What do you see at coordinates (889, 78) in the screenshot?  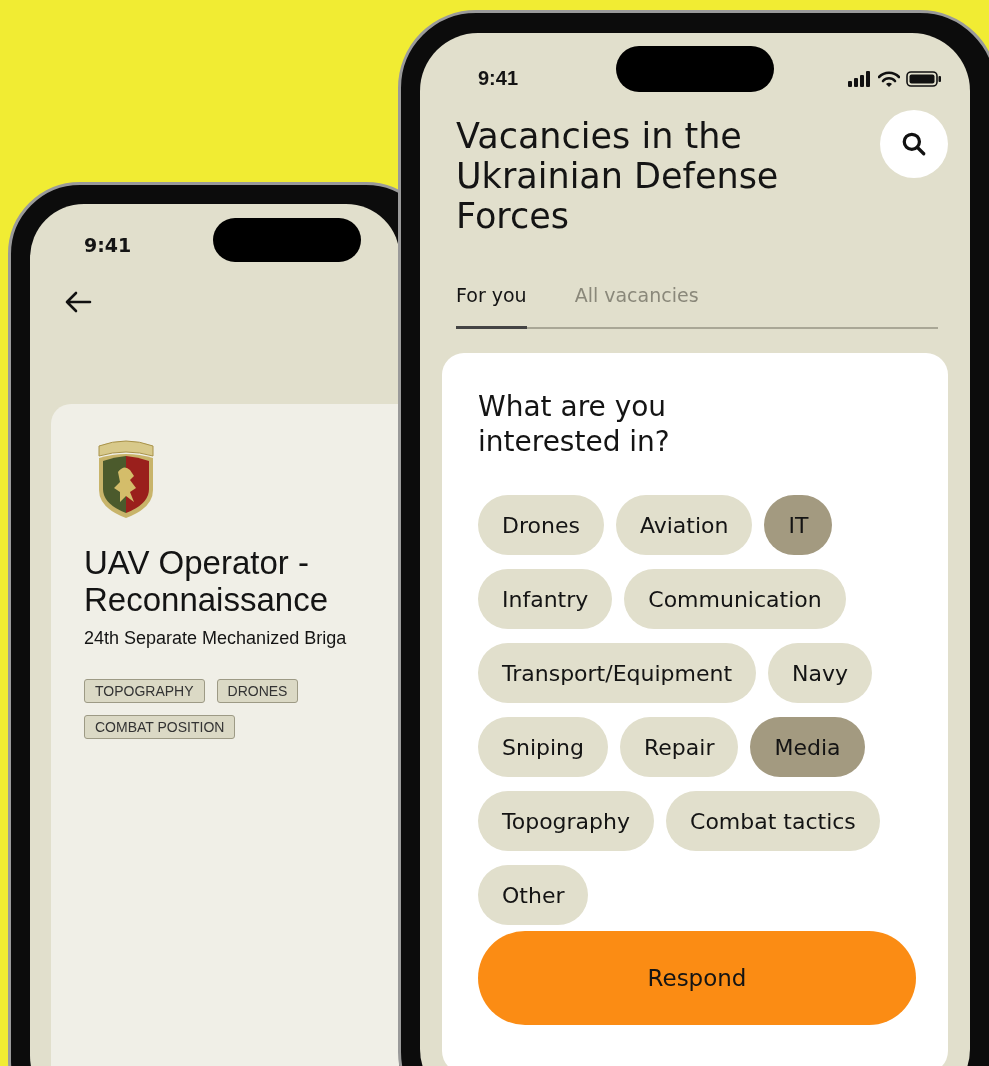 I see `wifi-icon` at bounding box center [889, 78].